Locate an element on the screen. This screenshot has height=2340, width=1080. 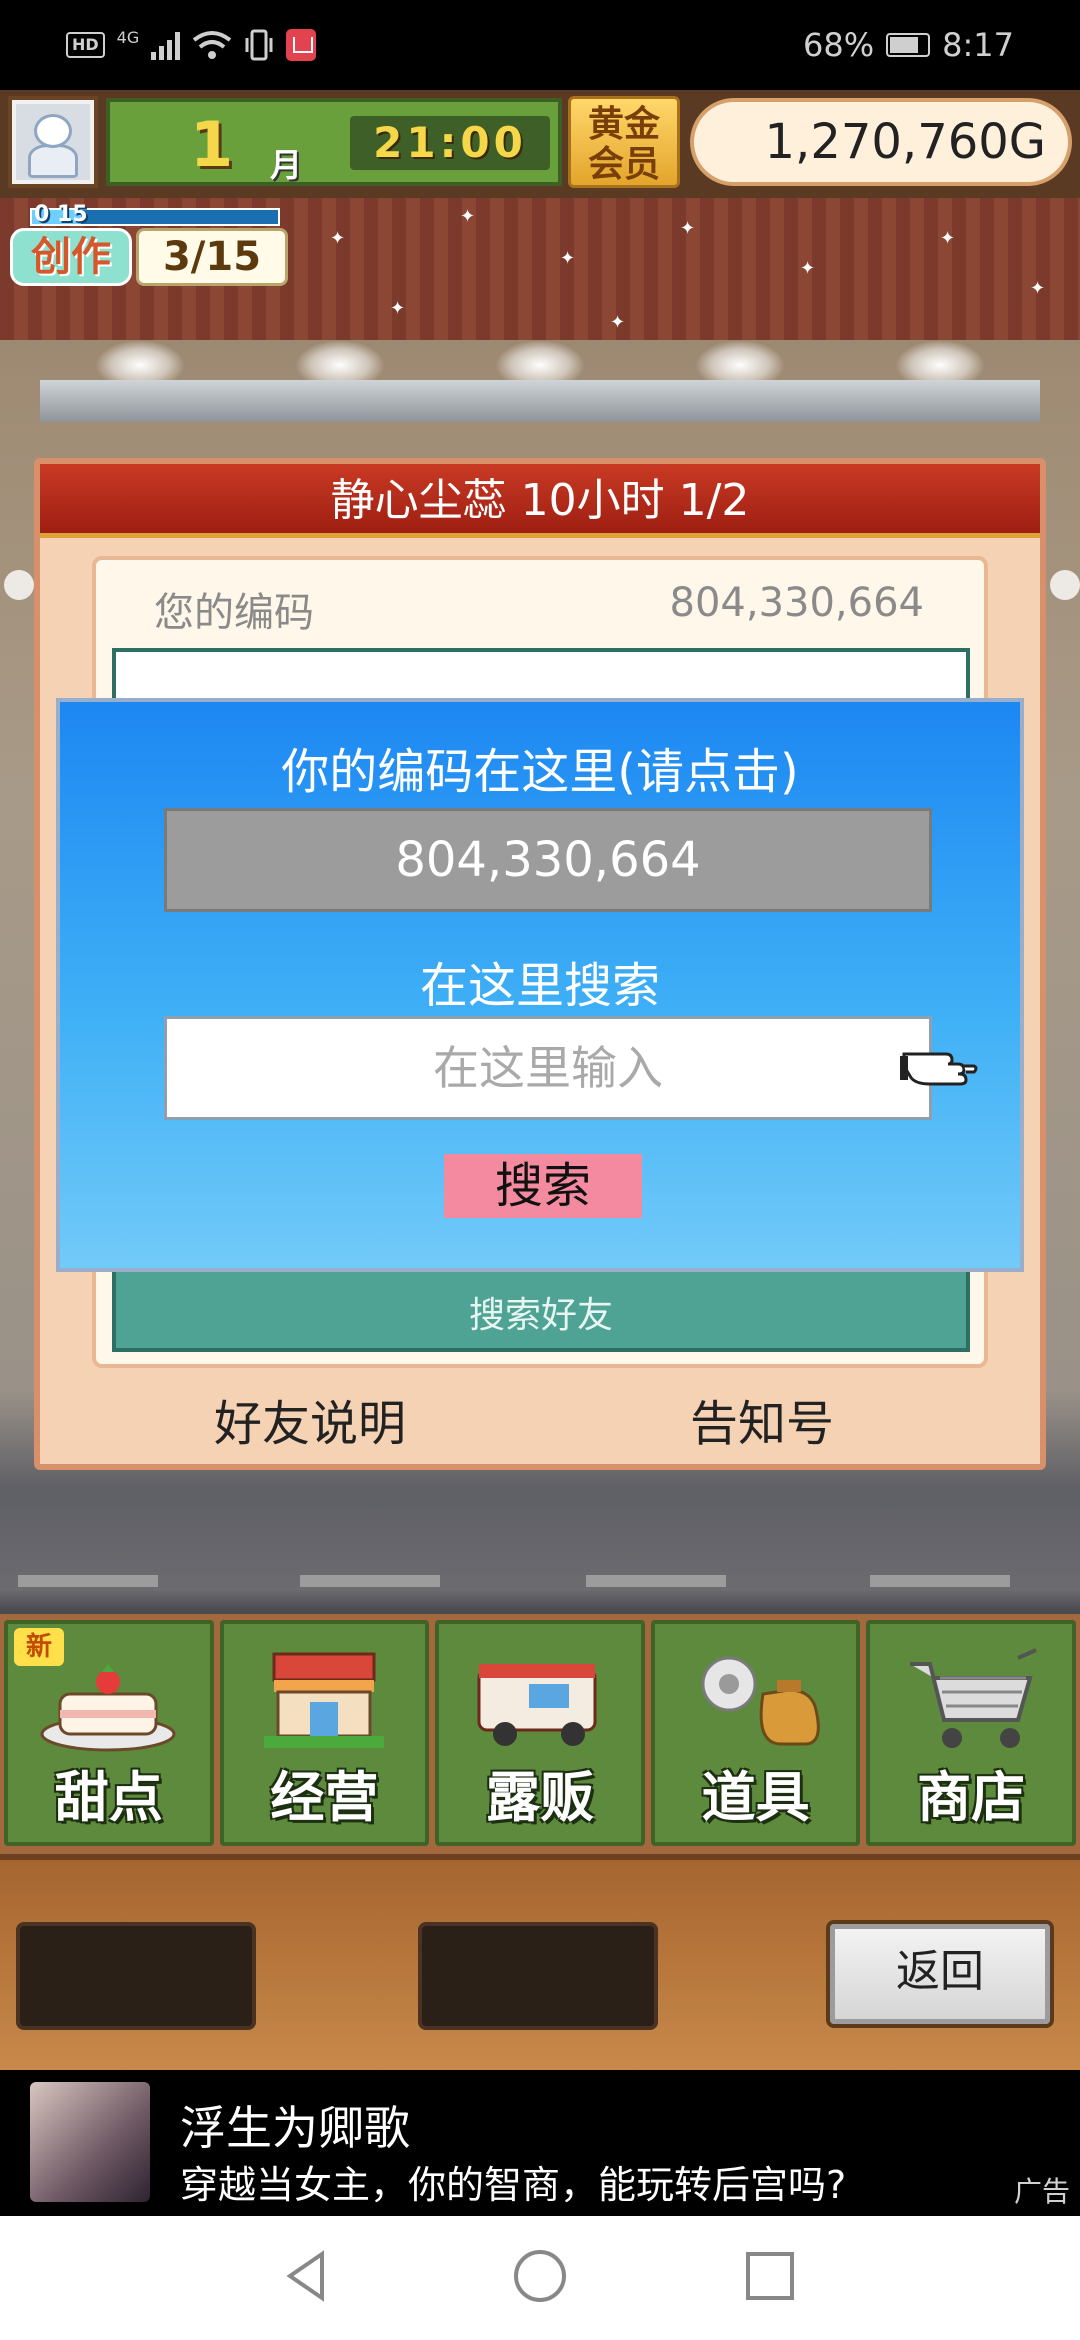
status-right: 68% 8:17 is located at coordinates (908, 45).